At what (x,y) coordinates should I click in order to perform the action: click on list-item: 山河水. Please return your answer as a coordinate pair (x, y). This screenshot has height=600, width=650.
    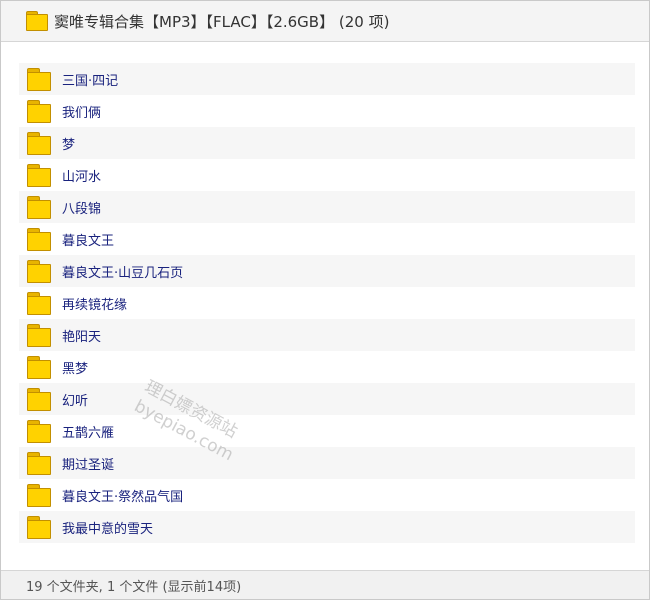
    Looking at the image, I should click on (327, 175).